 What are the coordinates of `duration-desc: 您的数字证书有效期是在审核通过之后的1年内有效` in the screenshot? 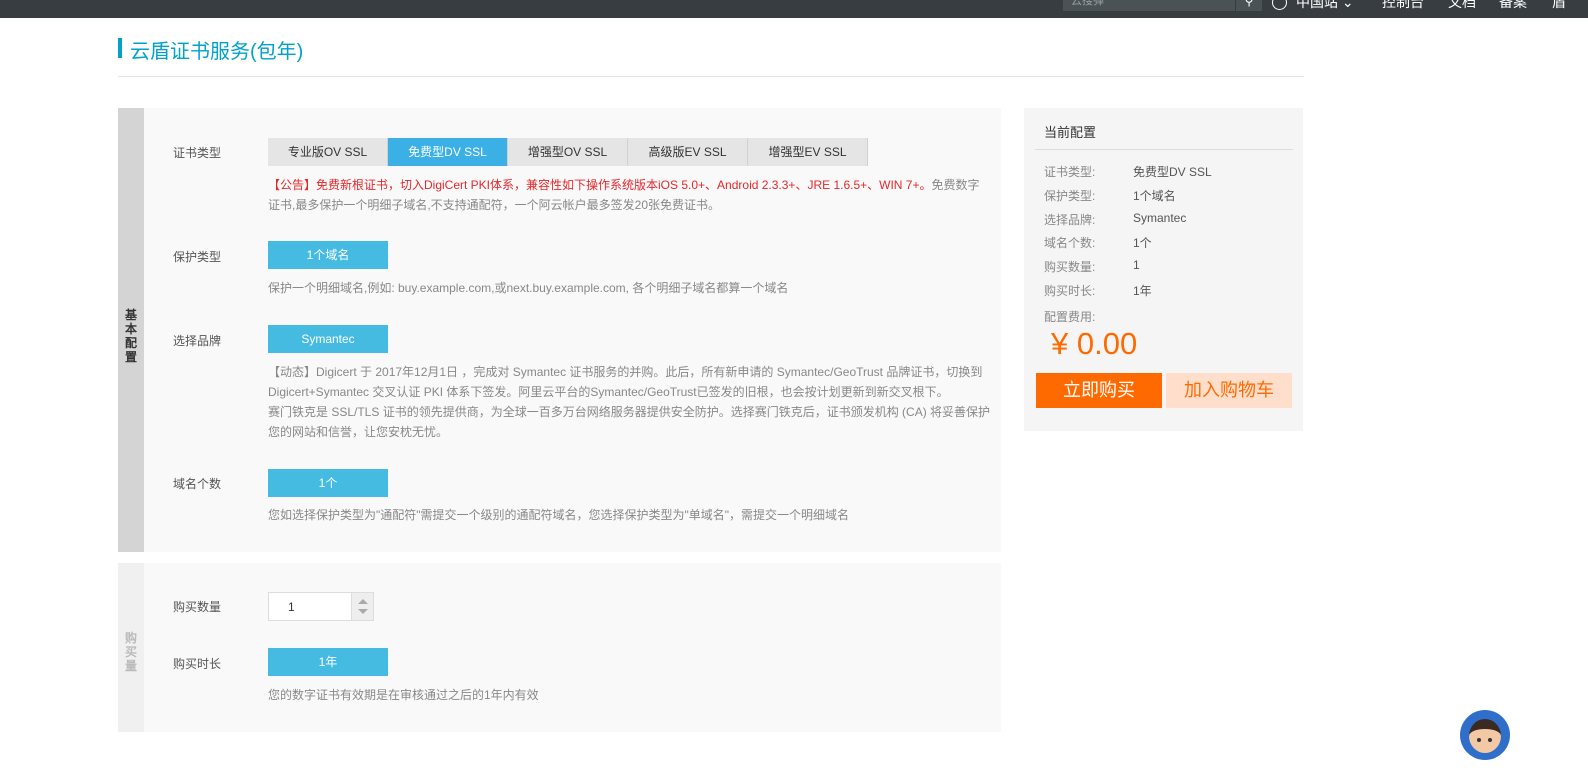 It's located at (403, 695).